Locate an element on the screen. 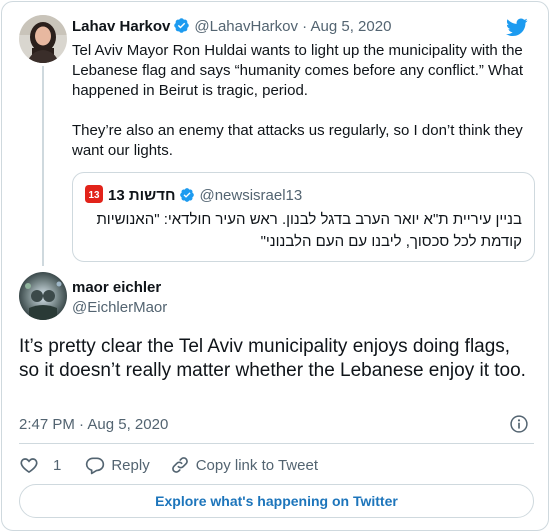  channel-13-logo-icon: 13 is located at coordinates (94, 194).